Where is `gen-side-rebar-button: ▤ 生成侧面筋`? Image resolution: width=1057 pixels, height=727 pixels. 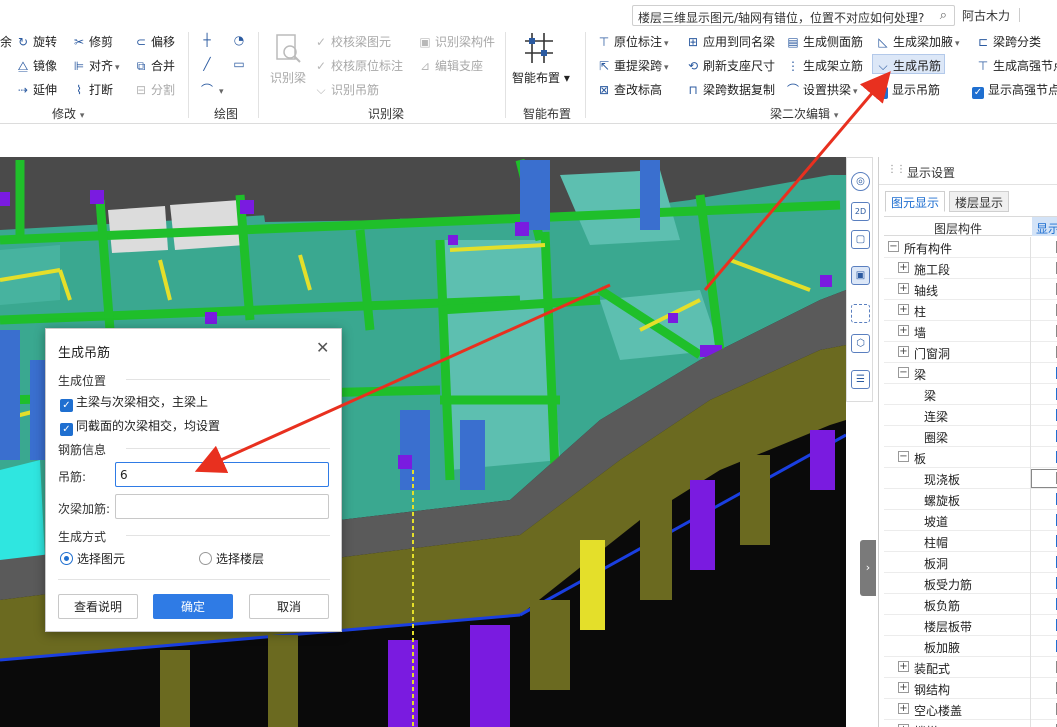 gen-side-rebar-button: ▤ 生成侧面筋 is located at coordinates (824, 41).